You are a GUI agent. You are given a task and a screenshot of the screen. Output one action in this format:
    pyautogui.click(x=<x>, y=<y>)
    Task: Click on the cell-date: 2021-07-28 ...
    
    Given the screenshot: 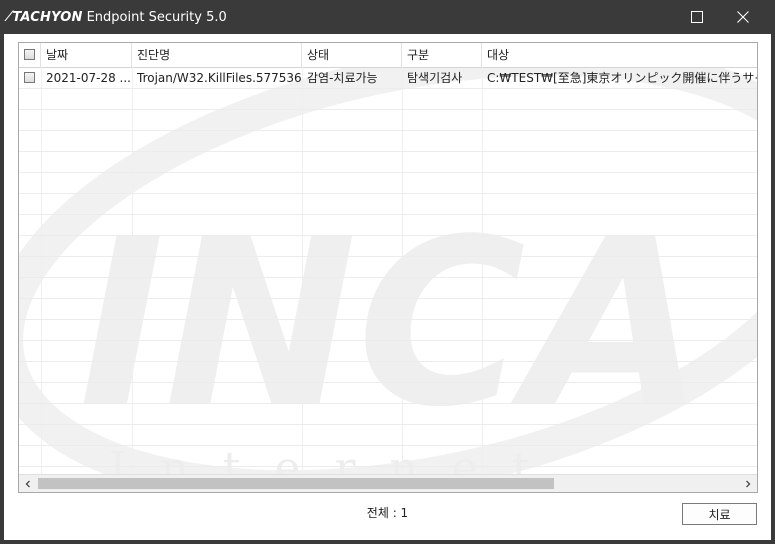 What is the action you would take?
    pyautogui.click(x=88, y=78)
    